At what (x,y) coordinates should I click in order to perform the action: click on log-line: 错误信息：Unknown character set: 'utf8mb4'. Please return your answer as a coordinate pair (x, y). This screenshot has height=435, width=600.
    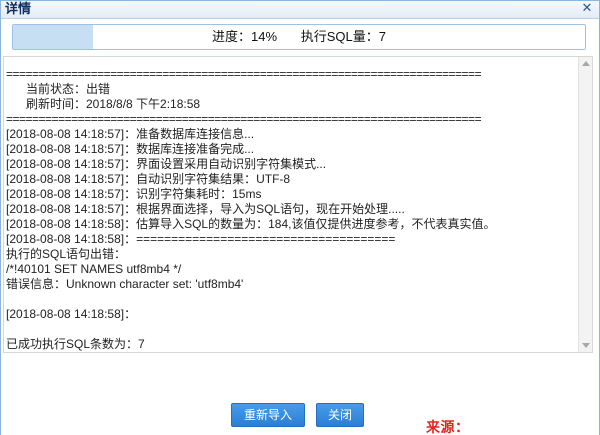
    Looking at the image, I should click on (125, 284).